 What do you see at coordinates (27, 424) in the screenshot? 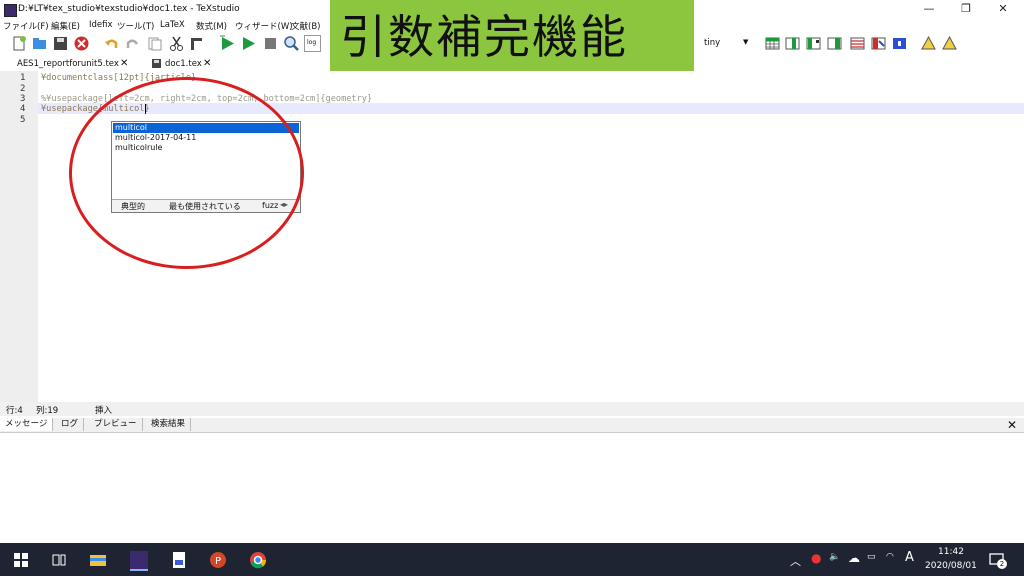
I see `tab-messages: メッセージ` at bounding box center [27, 424].